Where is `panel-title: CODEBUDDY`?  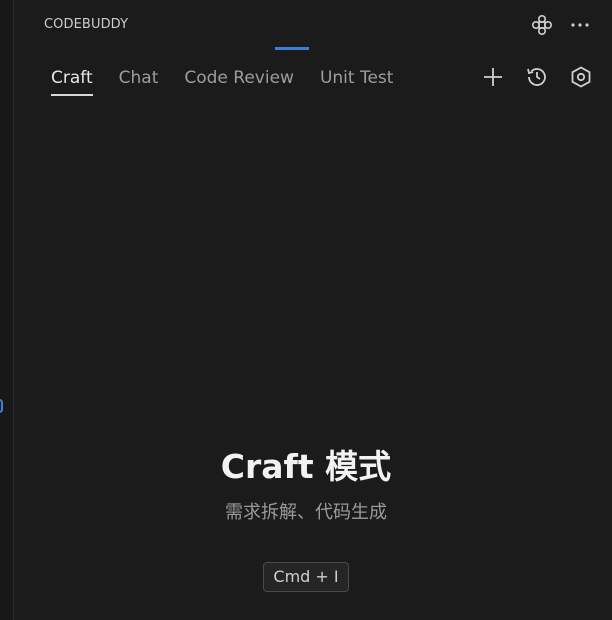
panel-title: CODEBUDDY is located at coordinates (86, 24).